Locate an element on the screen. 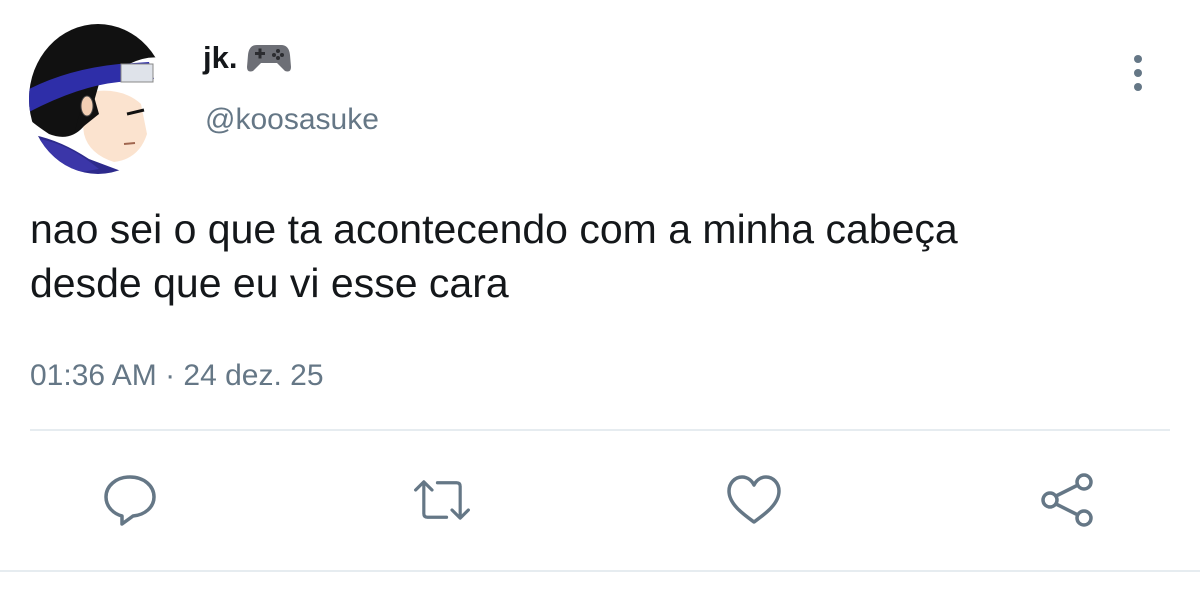 The height and width of the screenshot is (589, 1200). display-name: jk. is located at coordinates (220, 58).